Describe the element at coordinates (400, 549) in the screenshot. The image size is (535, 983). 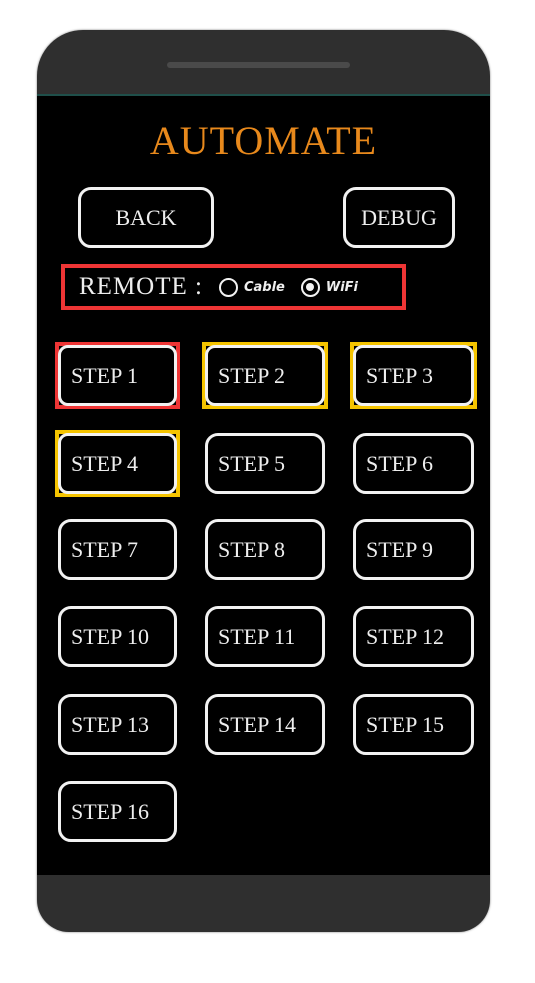
I see `step-9-label: STEP 9` at that location.